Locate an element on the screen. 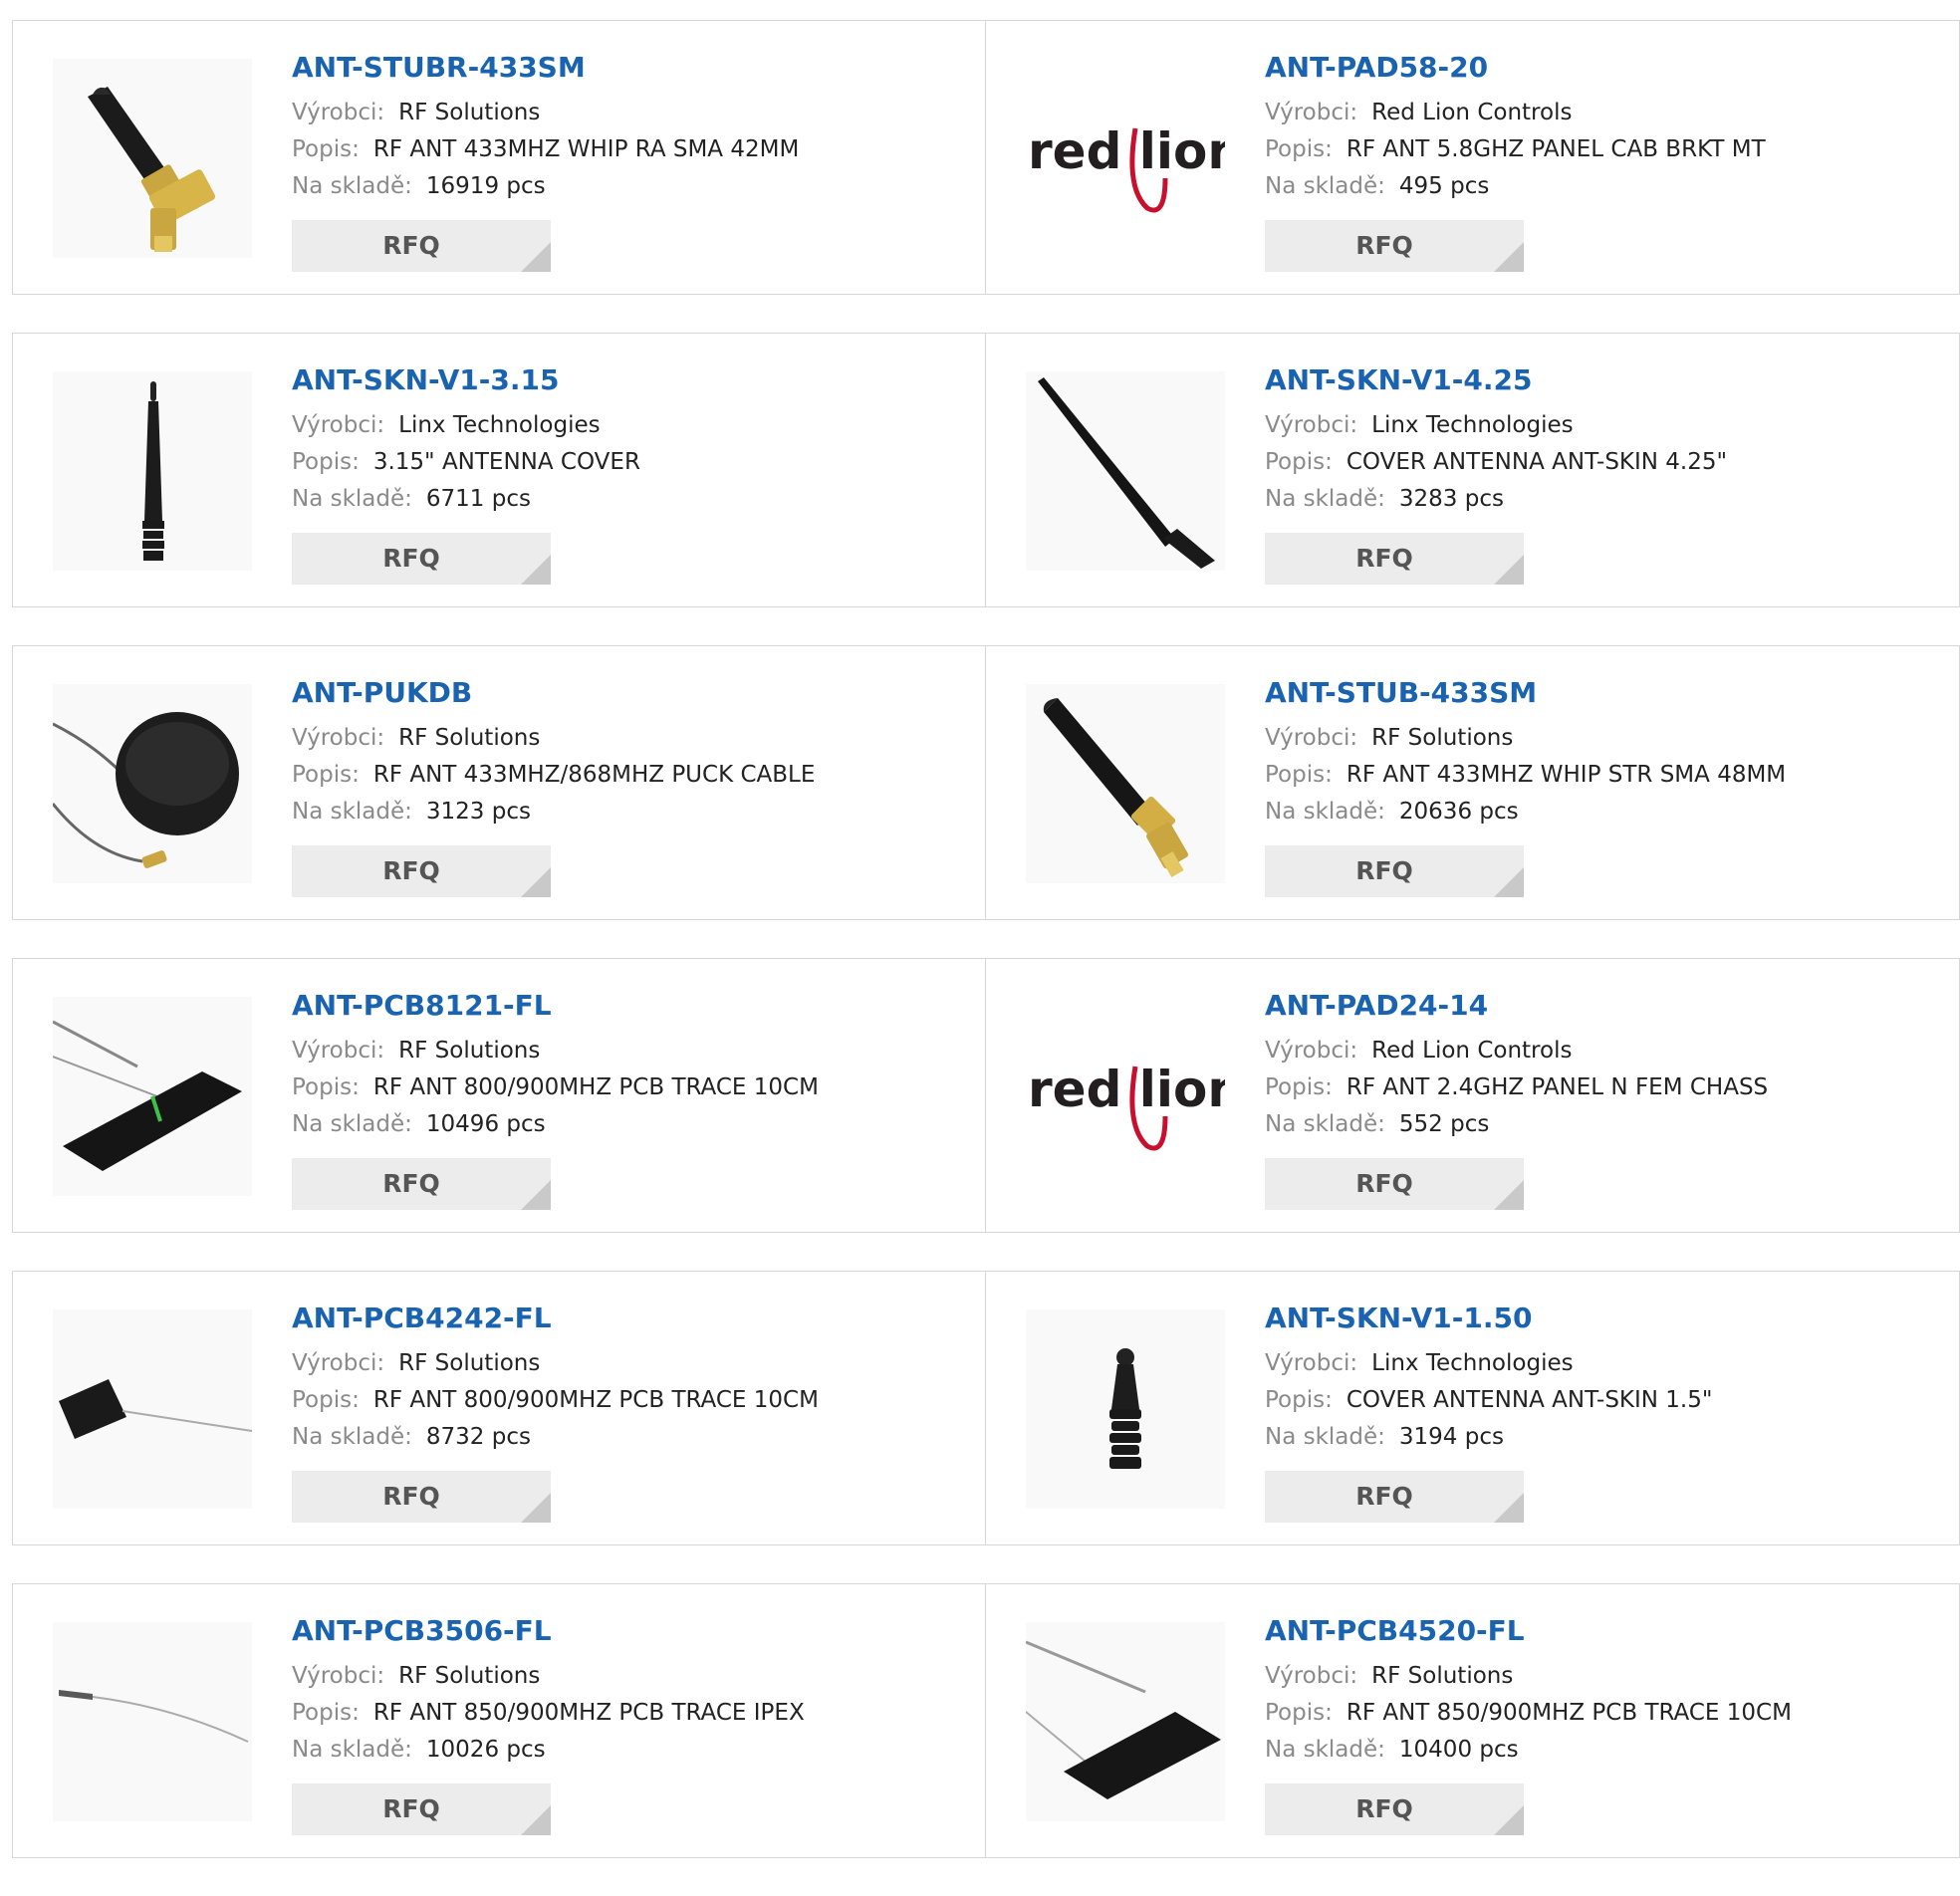  product-part-number-link: ANT-PAD24-14 is located at coordinates (1517, 1006).